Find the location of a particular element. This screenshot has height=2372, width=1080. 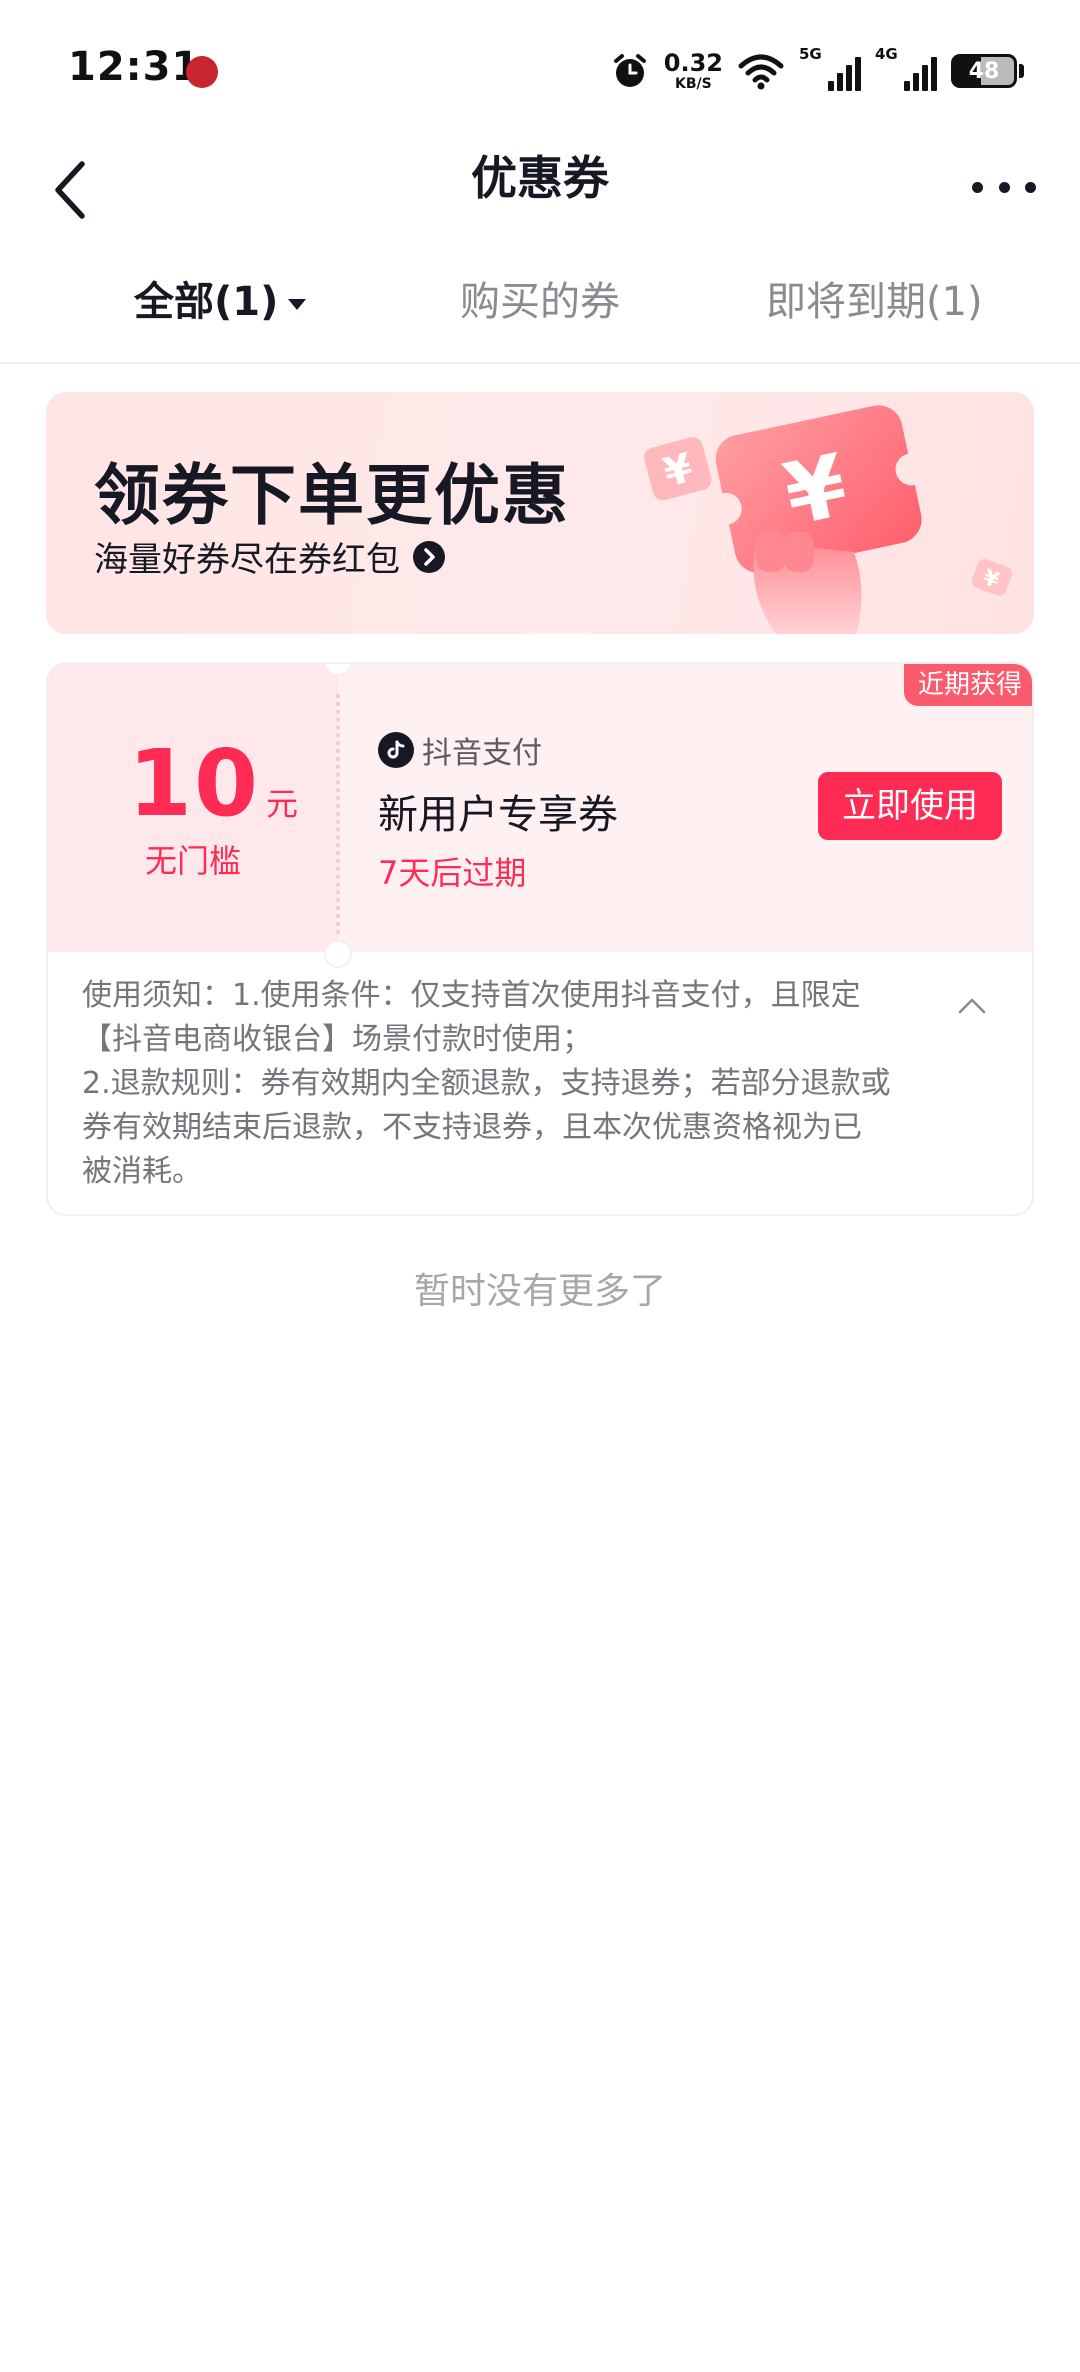

tab-bar: 全部(1) 购买的券 即将到期(1) is located at coordinates (540, 307).